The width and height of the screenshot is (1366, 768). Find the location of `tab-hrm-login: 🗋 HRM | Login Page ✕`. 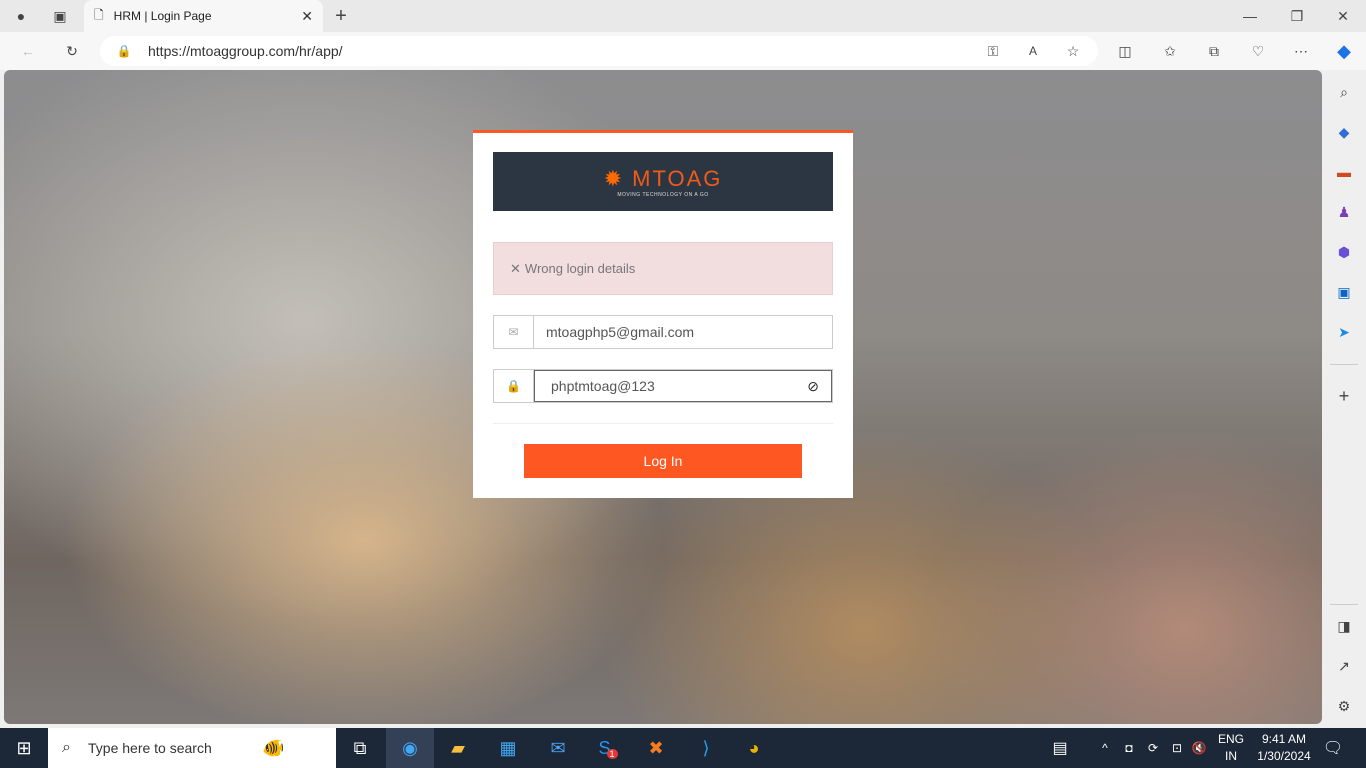

tab-hrm-login: 🗋 HRM | Login Page ✕ is located at coordinates (203, 16).